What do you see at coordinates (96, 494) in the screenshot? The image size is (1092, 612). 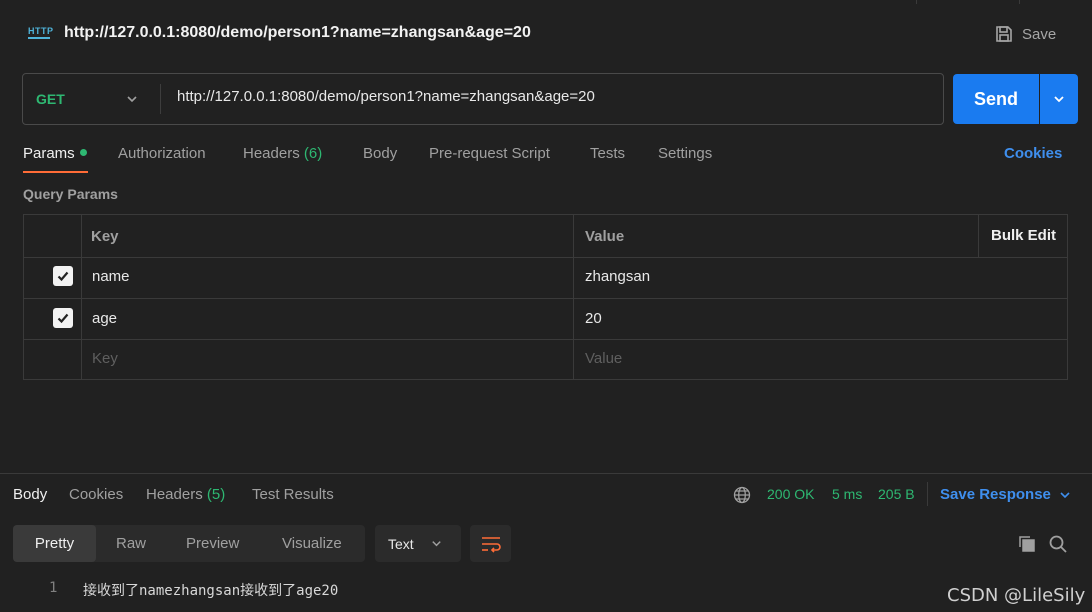 I see `response-tab-cookies: Cookies` at bounding box center [96, 494].